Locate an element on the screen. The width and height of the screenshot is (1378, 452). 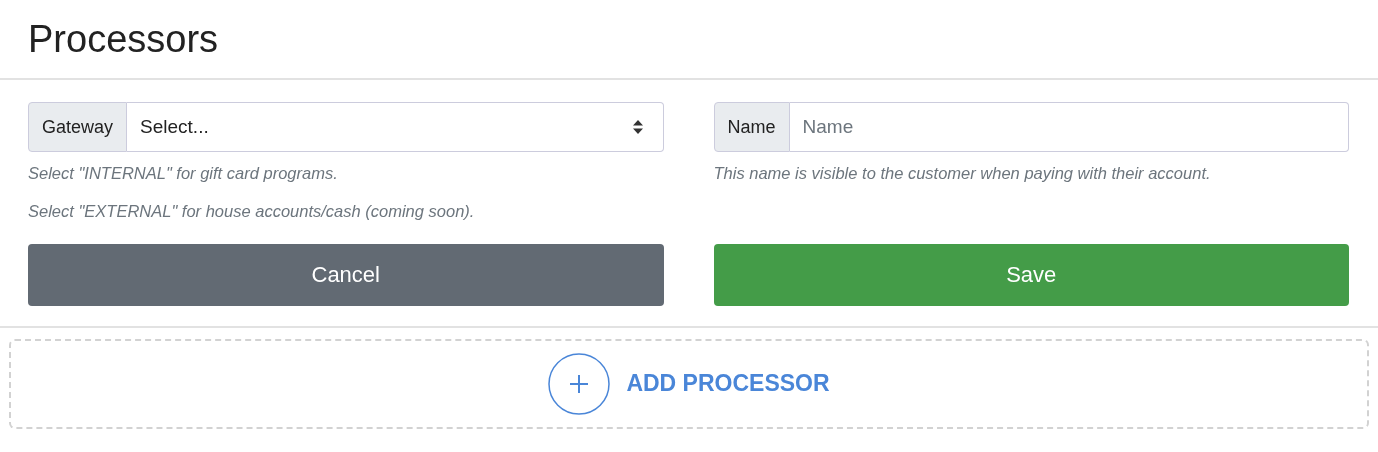
cancel-button: Cancel is located at coordinates (346, 274).